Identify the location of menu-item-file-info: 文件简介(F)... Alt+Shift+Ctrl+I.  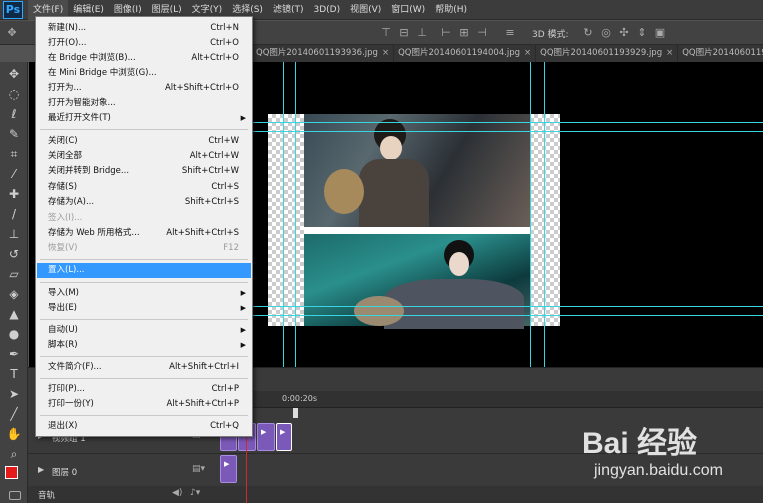
(144, 367).